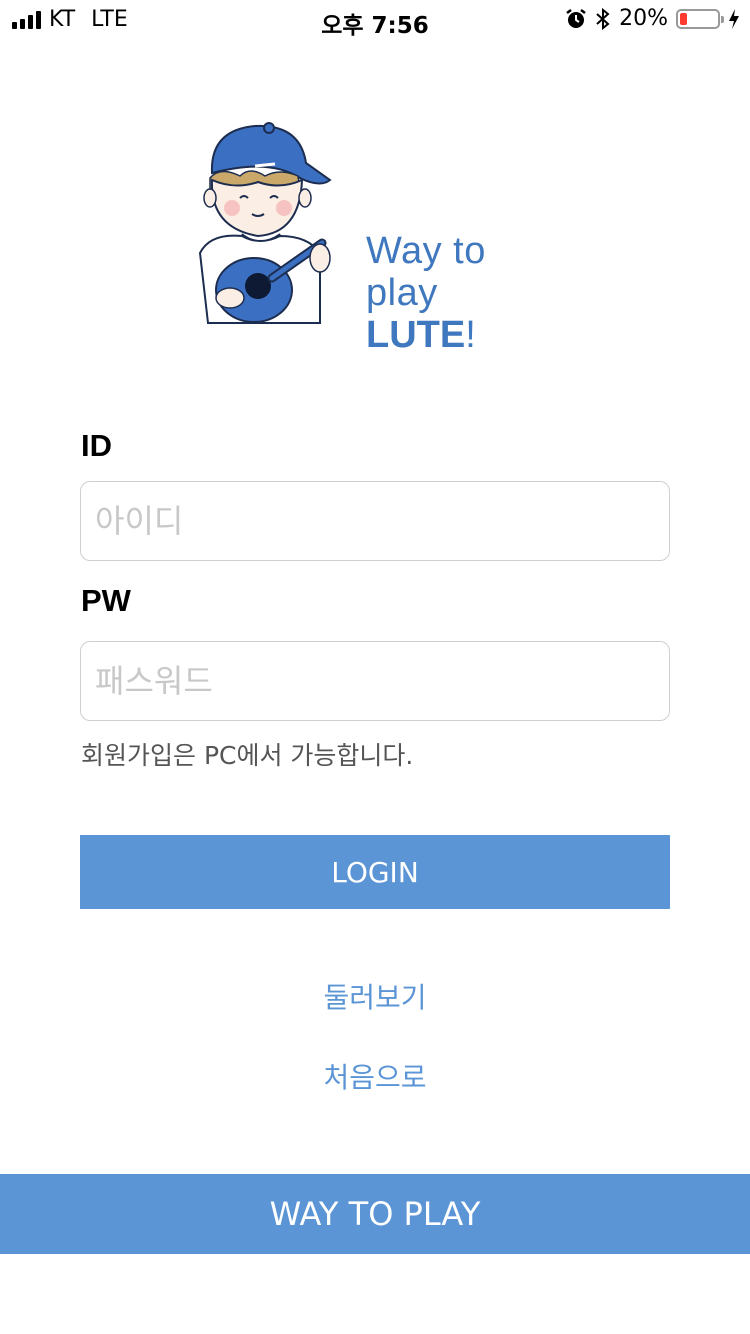  What do you see at coordinates (375, 521) in the screenshot?
I see `id-input` at bounding box center [375, 521].